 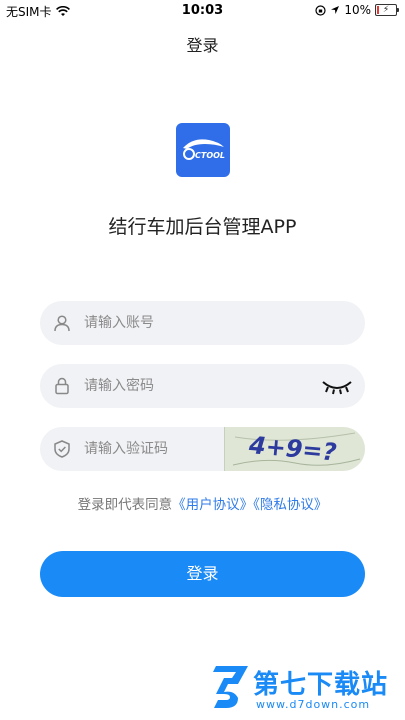 I want to click on captcha-field: 请输入验证码 4+9=?, so click(x=202, y=449).